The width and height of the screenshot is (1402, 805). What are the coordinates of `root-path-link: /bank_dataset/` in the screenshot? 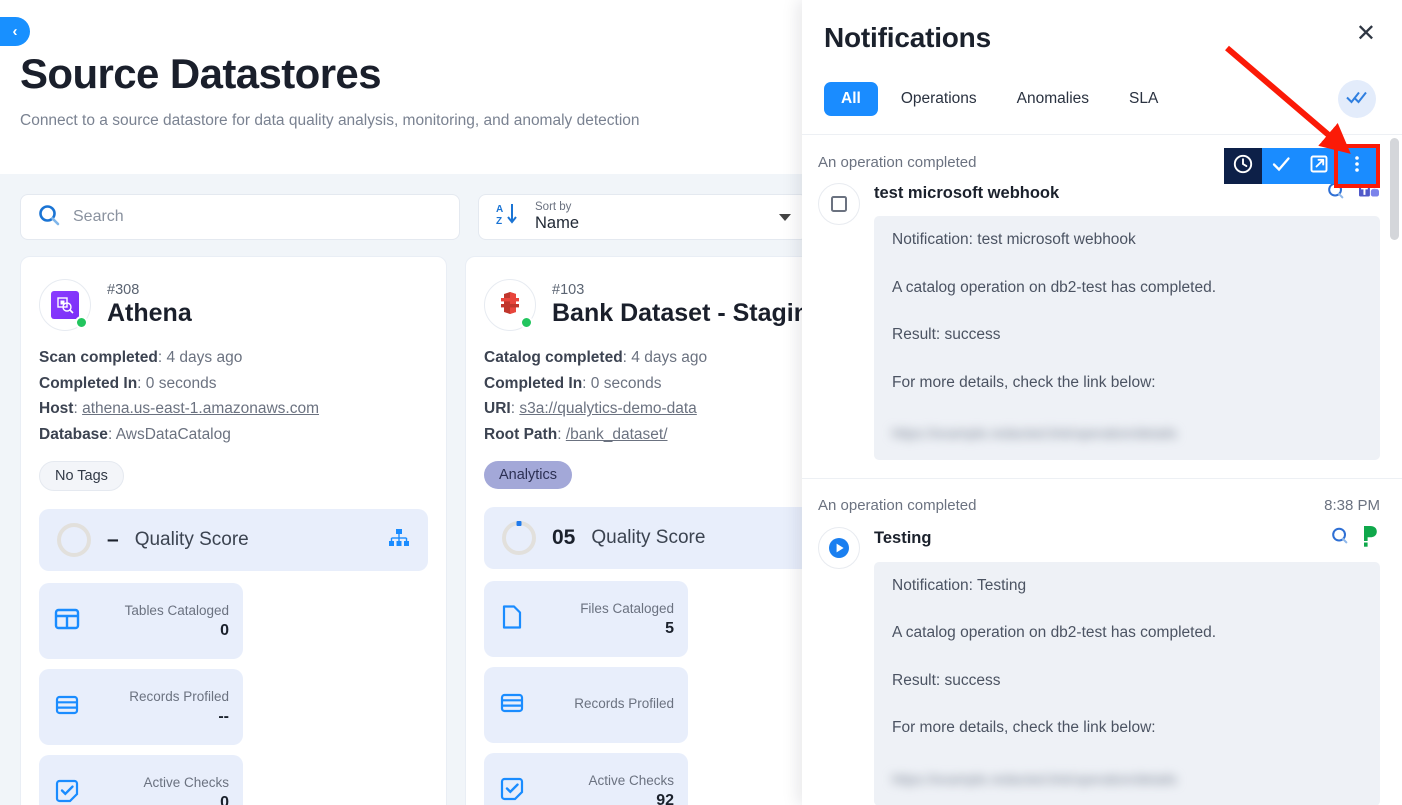 It's located at (617, 434).